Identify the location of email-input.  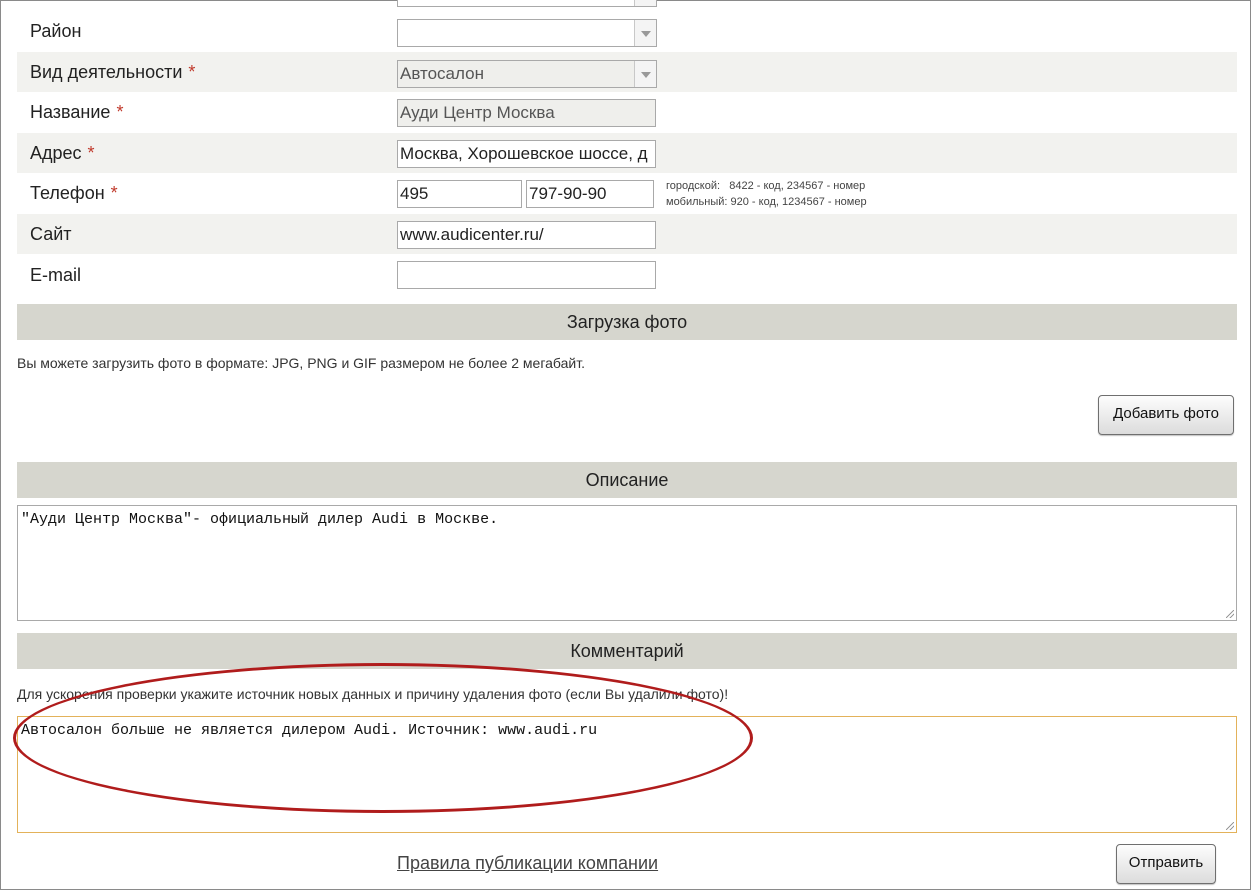
(526, 275).